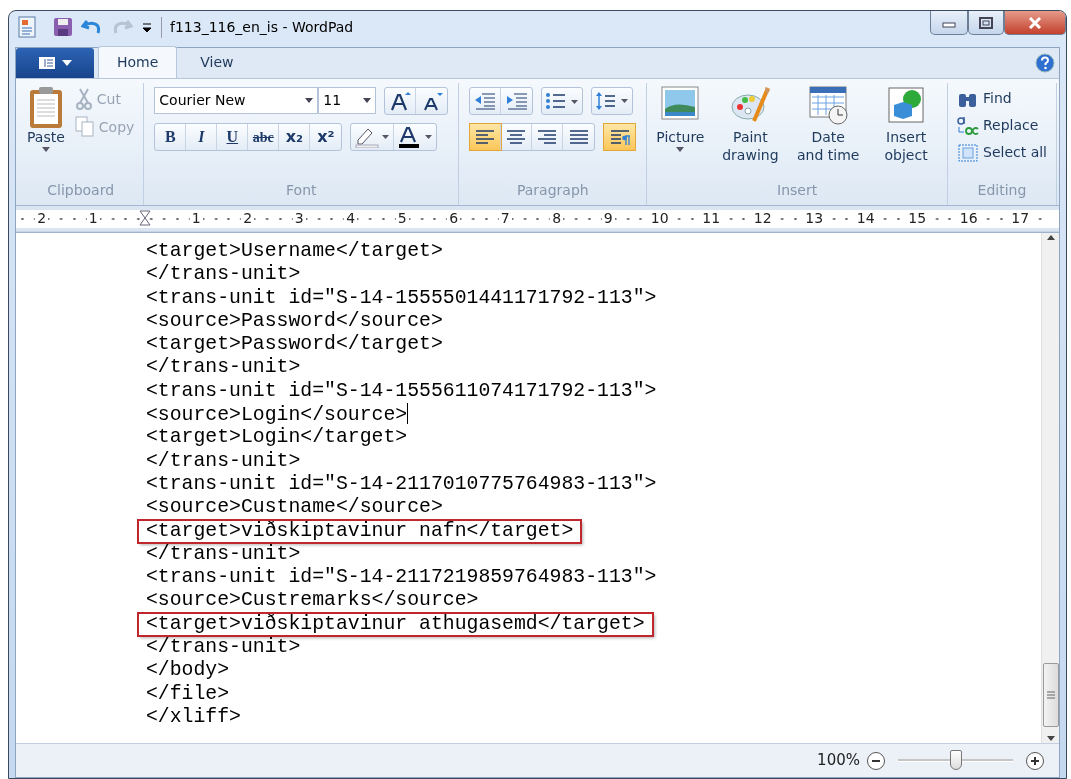  I want to click on group-label: Paragraph, so click(552, 190).